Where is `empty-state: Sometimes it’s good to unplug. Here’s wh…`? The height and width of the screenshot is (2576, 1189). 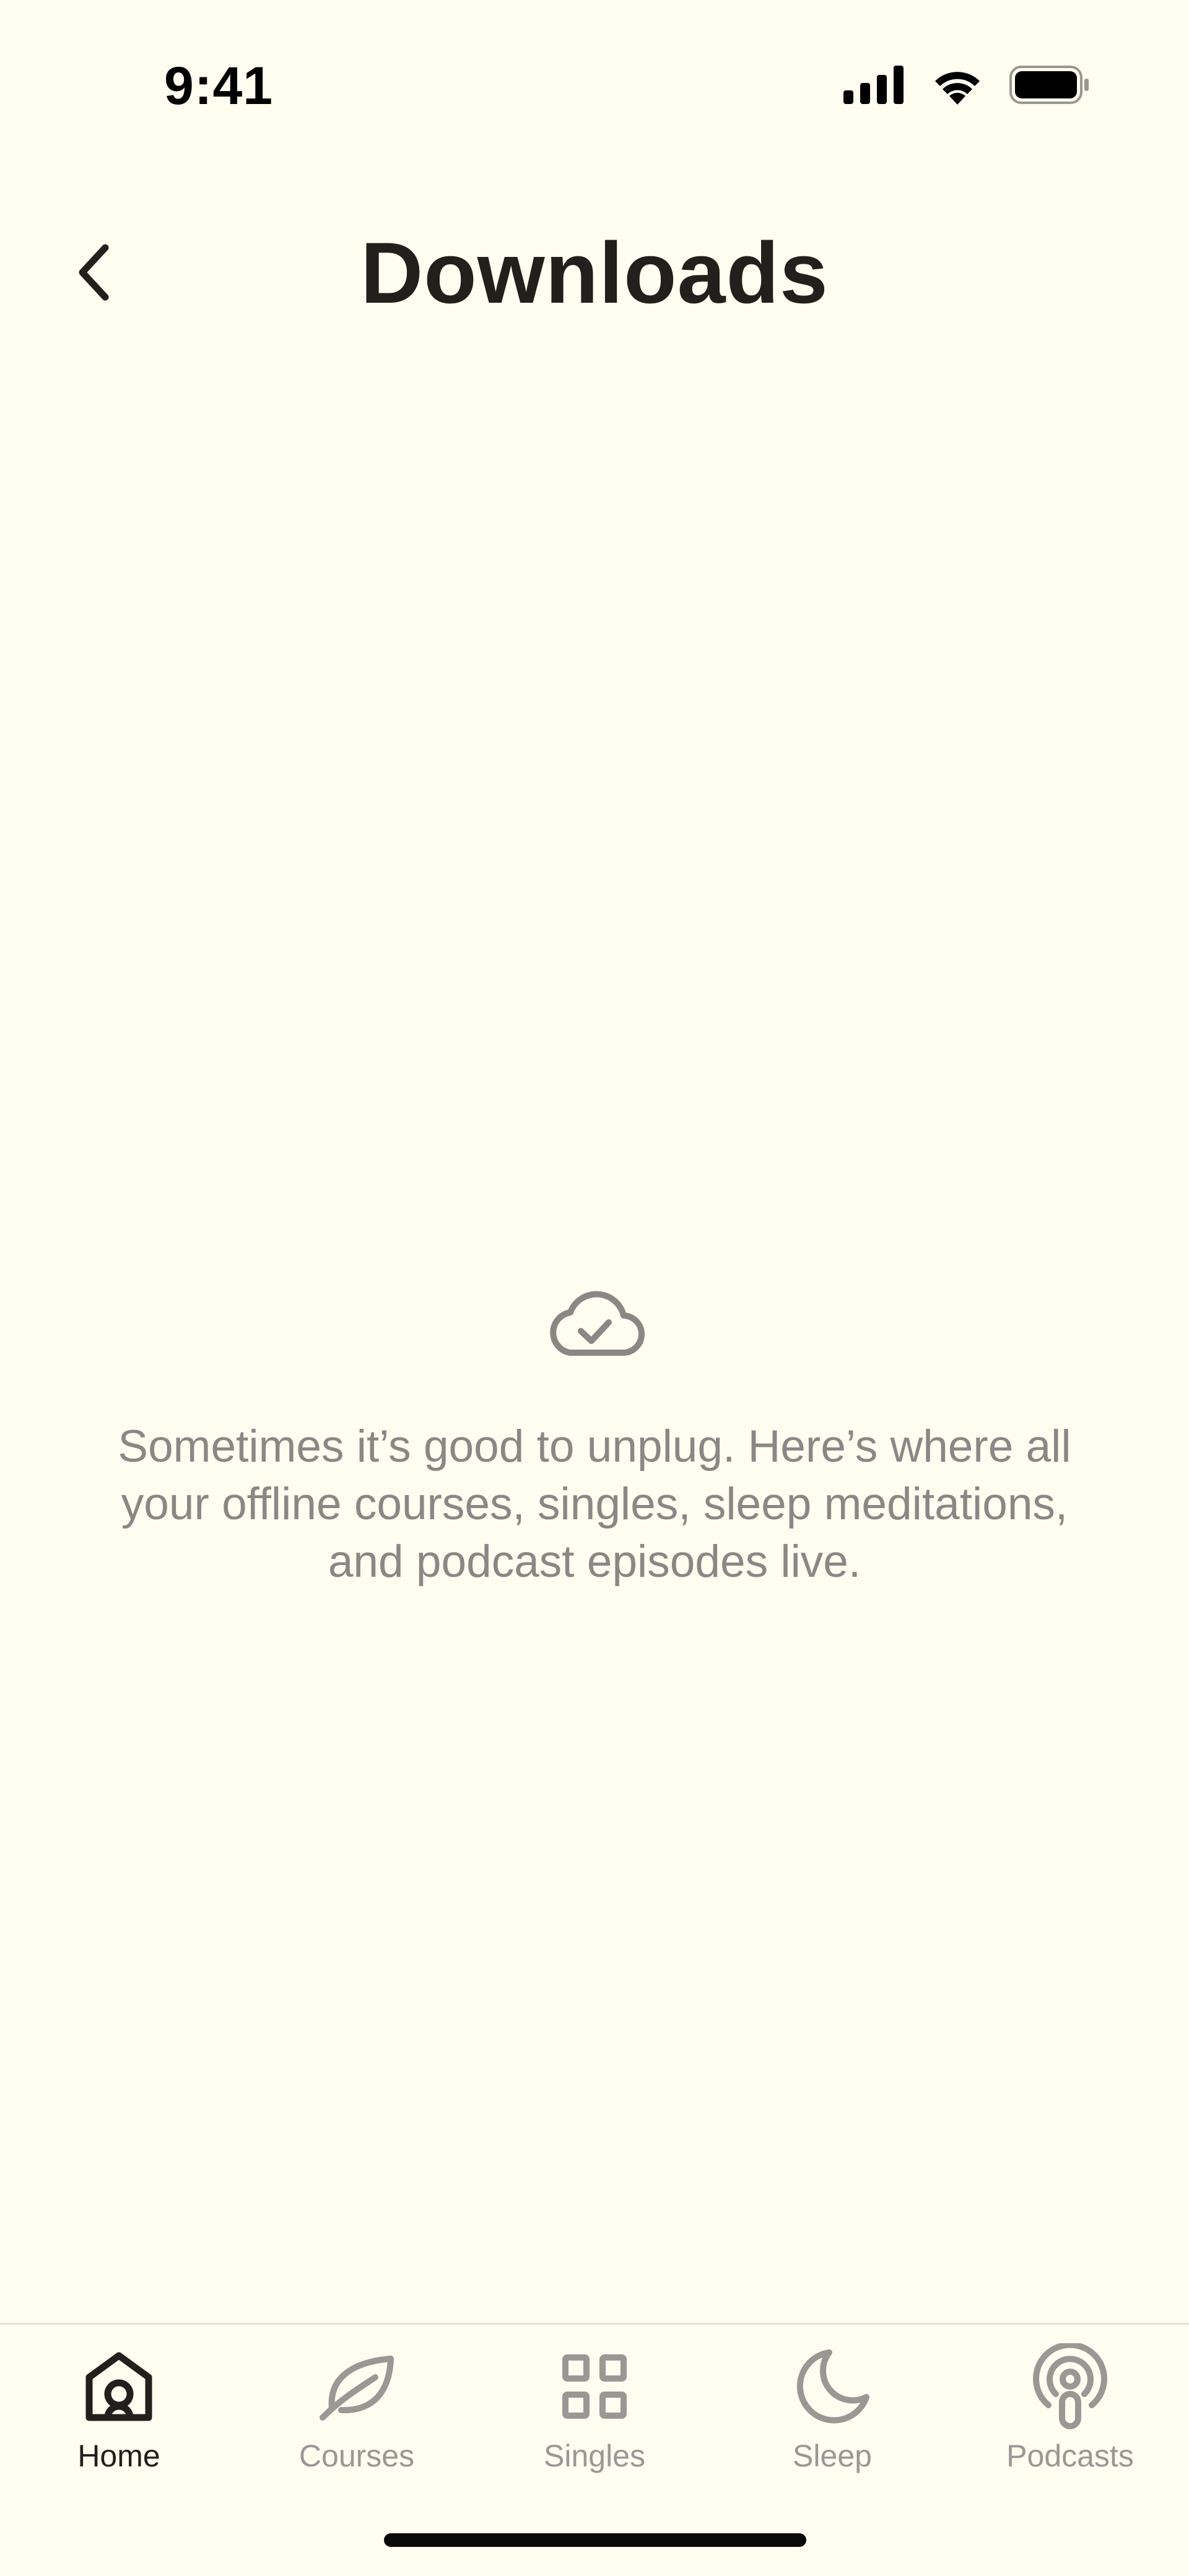 empty-state: Sometimes it’s good to unplug. Here’s wh… is located at coordinates (594, 1435).